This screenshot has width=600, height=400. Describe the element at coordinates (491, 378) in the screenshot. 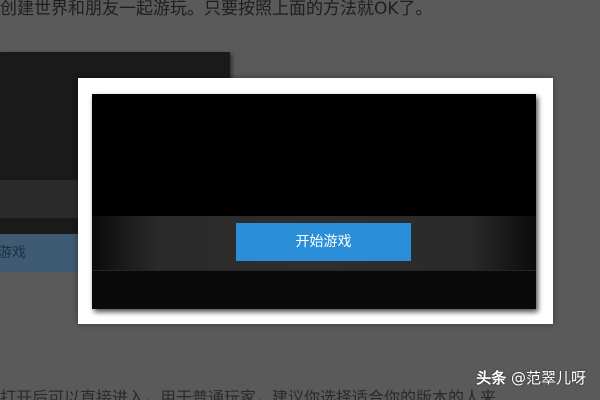

I see `watermark-brand: 头条` at that location.